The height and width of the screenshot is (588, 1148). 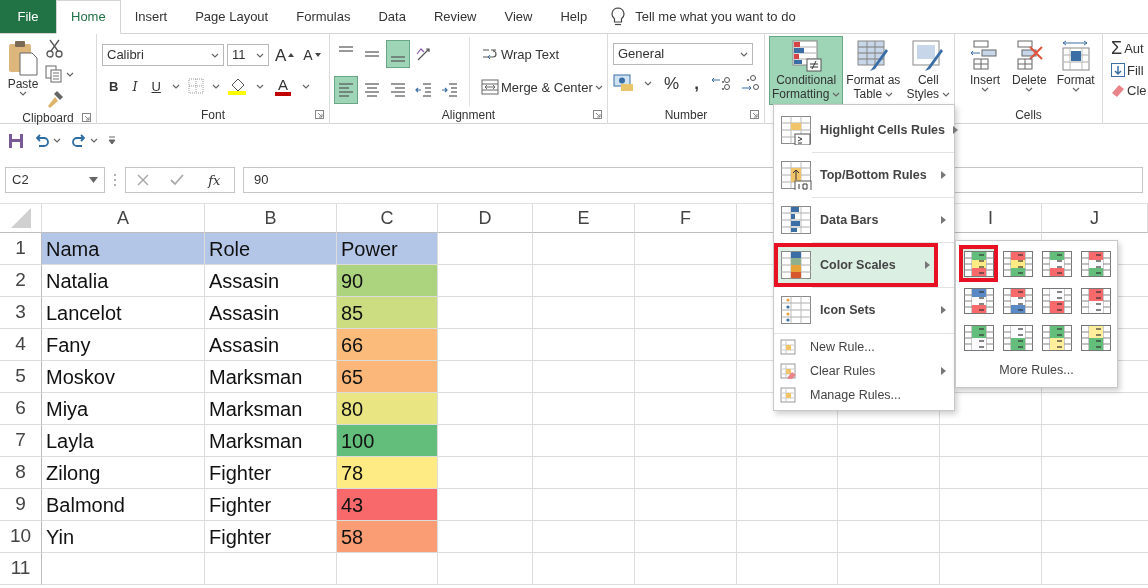 What do you see at coordinates (1128, 90) in the screenshot?
I see `ribbon-button: Cle` at bounding box center [1128, 90].